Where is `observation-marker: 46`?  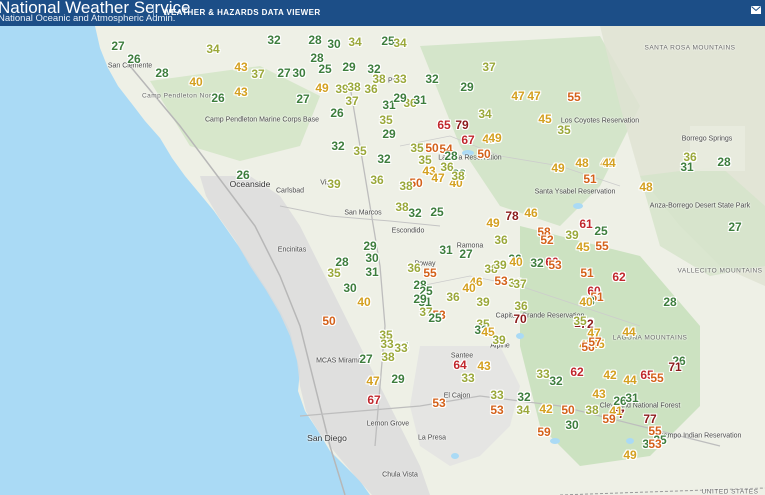
observation-marker: 46 is located at coordinates (530, 213).